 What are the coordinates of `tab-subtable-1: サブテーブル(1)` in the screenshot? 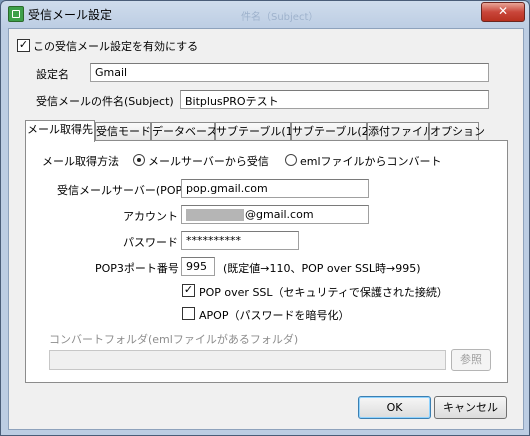 It's located at (256, 131).